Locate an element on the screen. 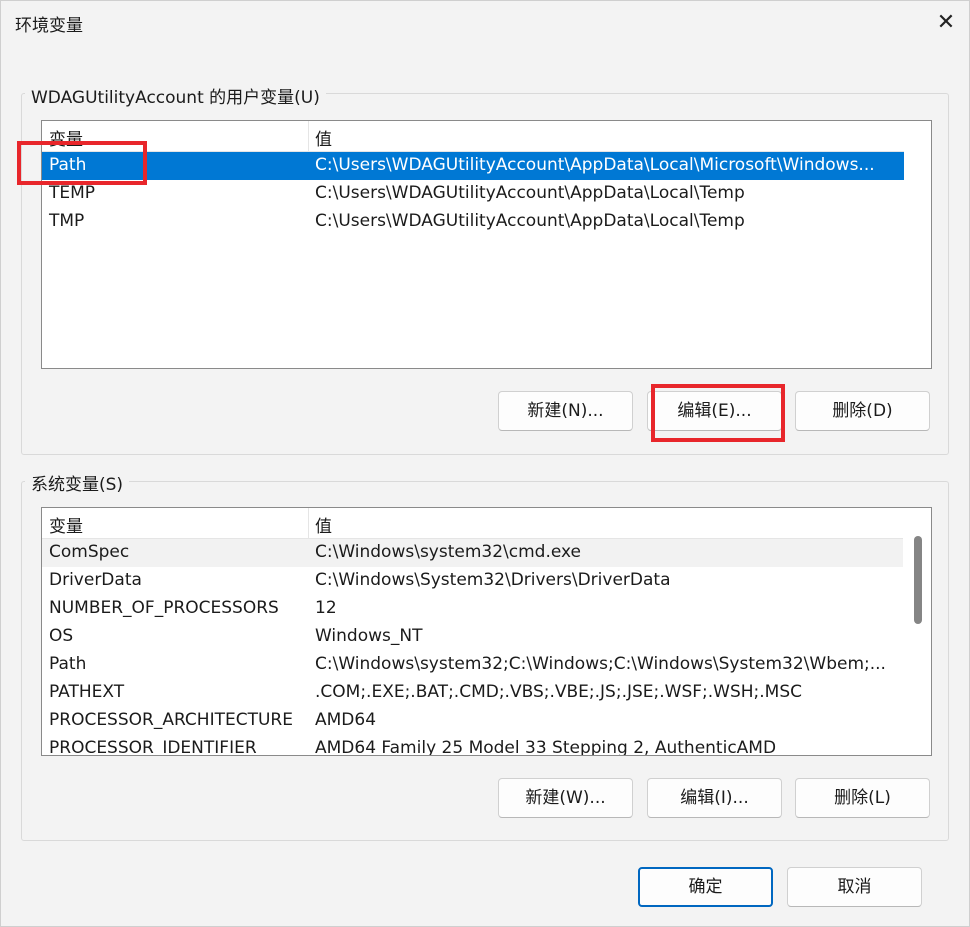 Image resolution: width=970 pixels, height=927 pixels. cancel-button: 取消 is located at coordinates (854, 887).